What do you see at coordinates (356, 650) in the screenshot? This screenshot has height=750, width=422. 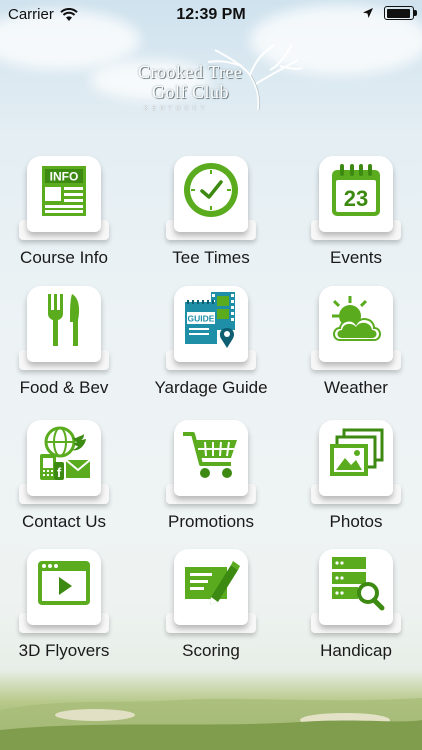 I see `tile-label: Handicap` at bounding box center [356, 650].